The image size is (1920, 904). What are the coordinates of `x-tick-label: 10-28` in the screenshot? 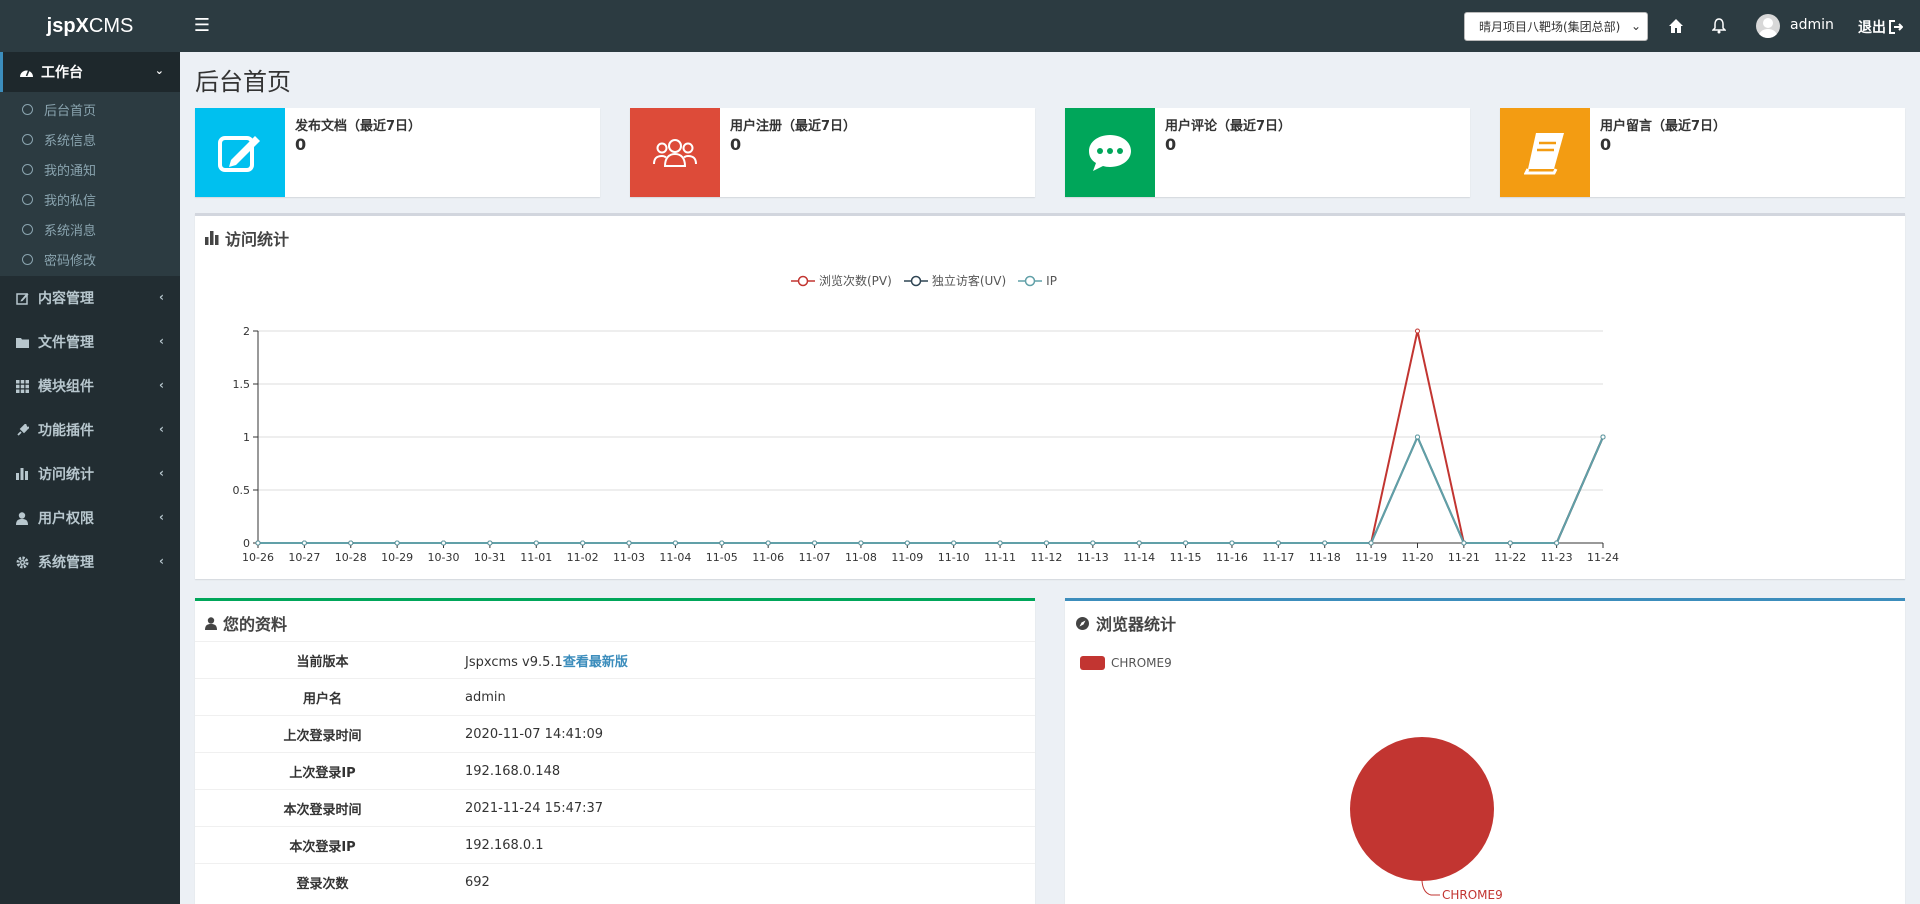 It's located at (351, 557).